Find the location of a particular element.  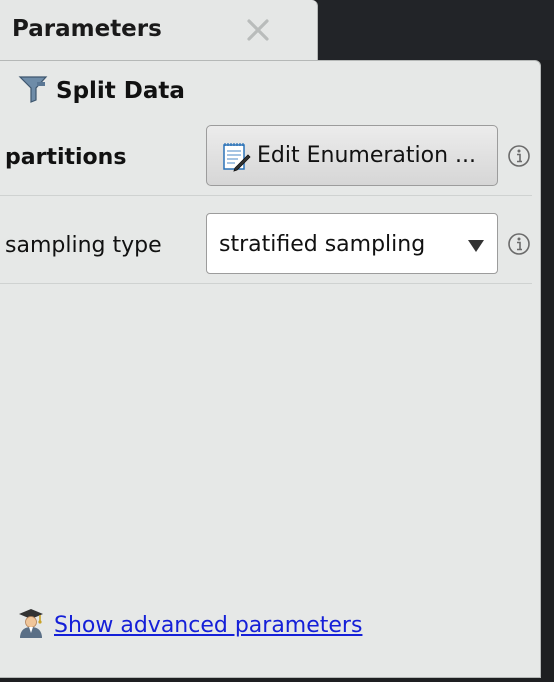

param-label-partitions: partitions is located at coordinates (66, 157).